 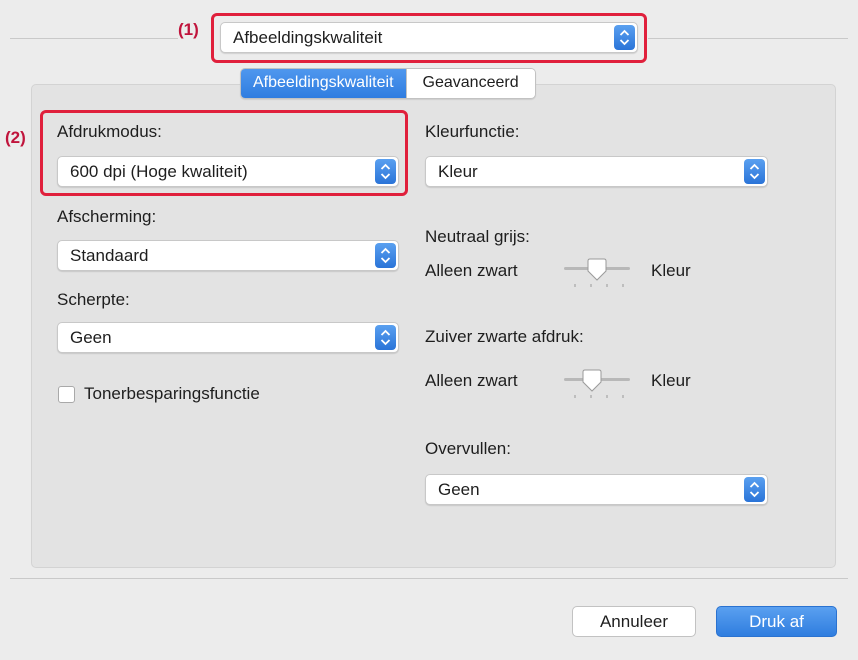 I want to click on pure-black-max-label: Kleur, so click(x=671, y=380).